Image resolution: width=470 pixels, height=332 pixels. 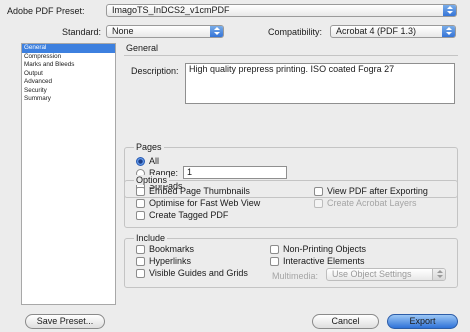 What do you see at coordinates (82, 32) in the screenshot?
I see `standard-label: Standard:` at bounding box center [82, 32].